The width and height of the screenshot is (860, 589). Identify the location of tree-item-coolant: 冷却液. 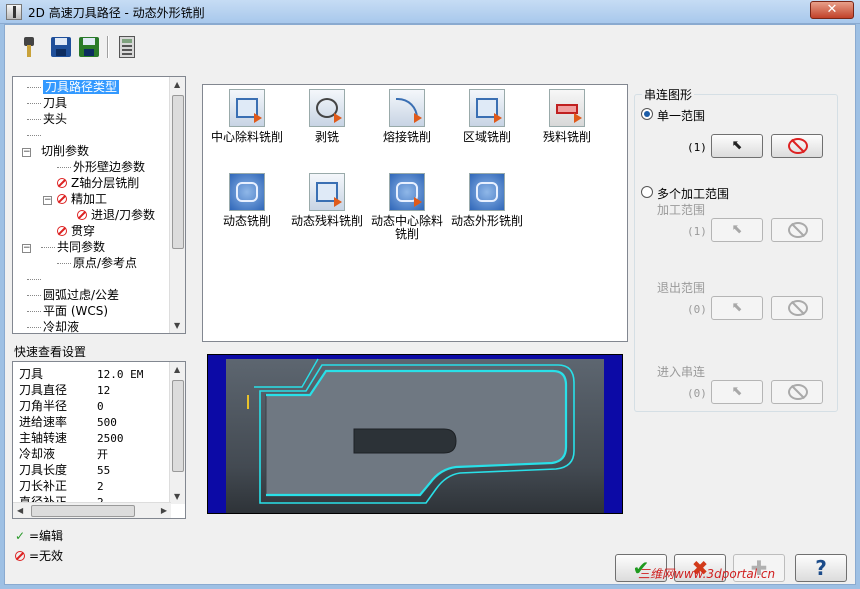
(53, 326).